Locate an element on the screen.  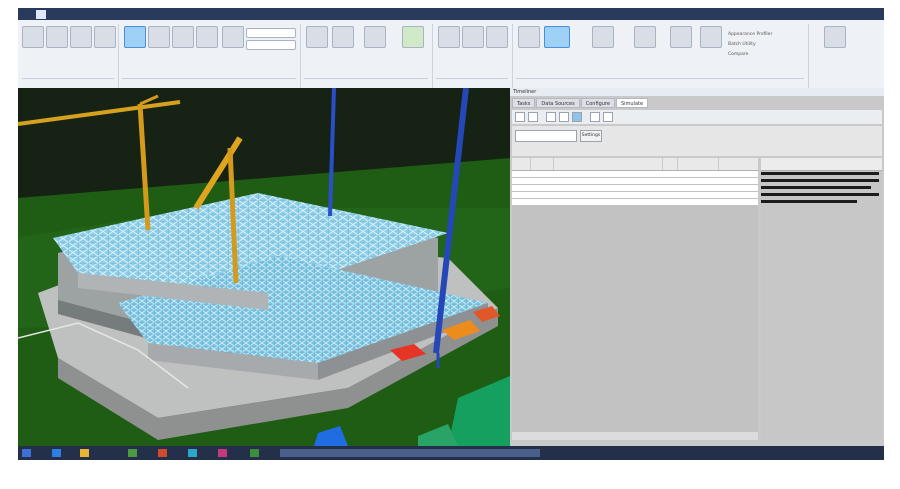
tab-data-sources: Data Sources is located at coordinates (558, 103).